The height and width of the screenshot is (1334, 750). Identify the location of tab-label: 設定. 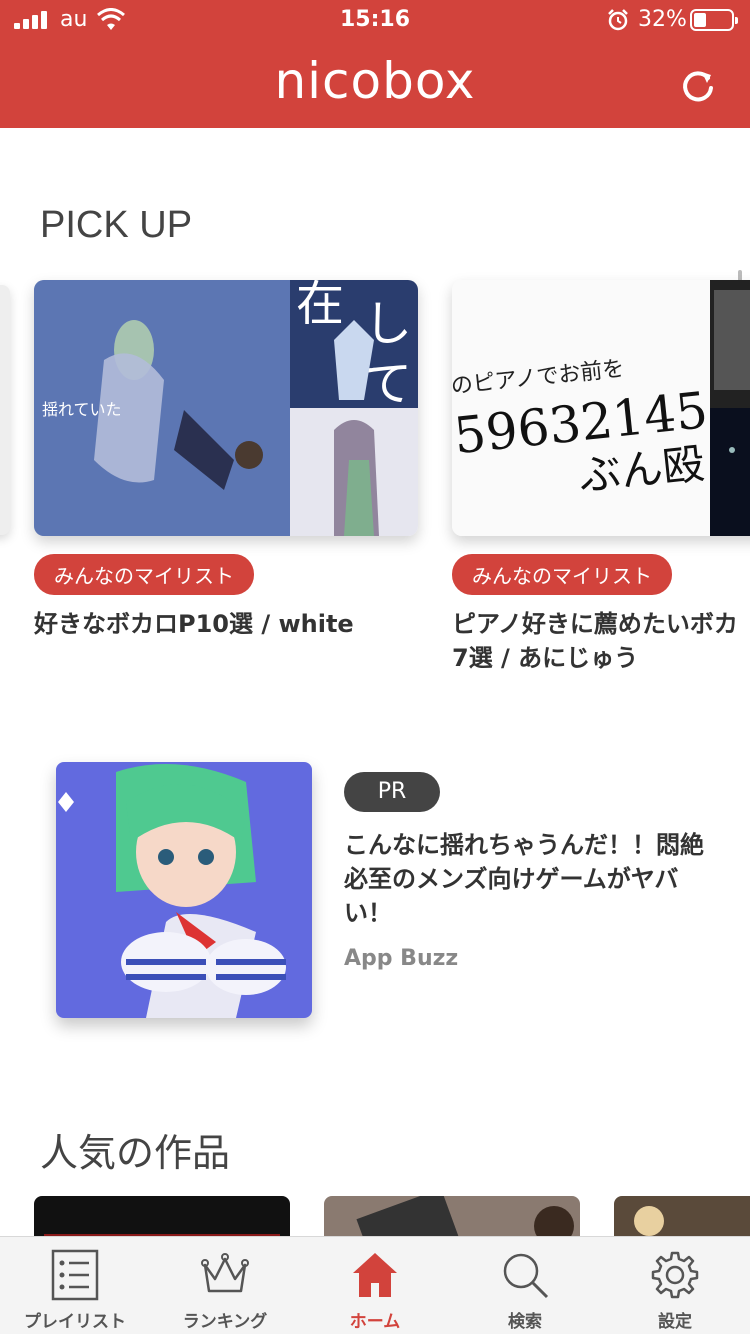
(675, 1322).